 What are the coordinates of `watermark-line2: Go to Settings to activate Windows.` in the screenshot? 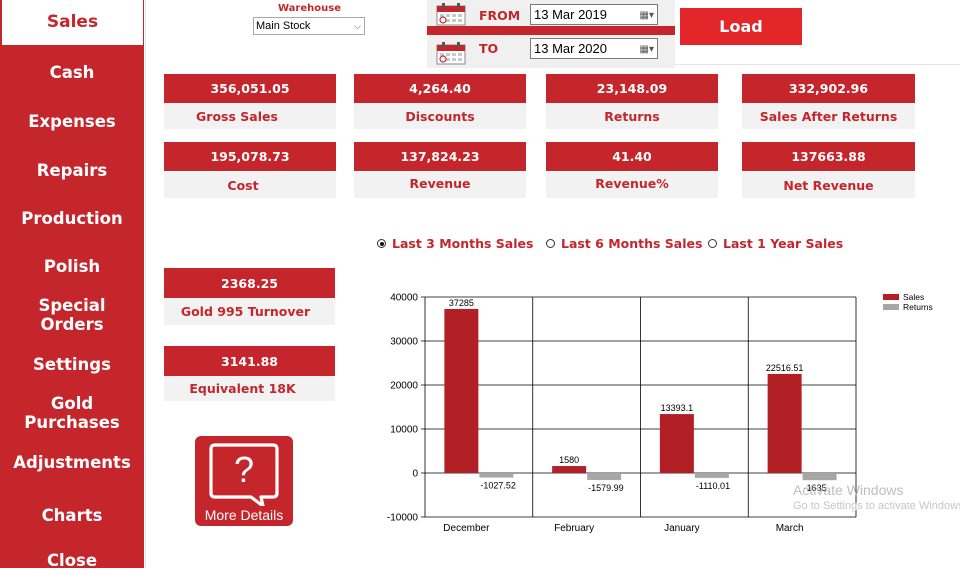 It's located at (876, 506).